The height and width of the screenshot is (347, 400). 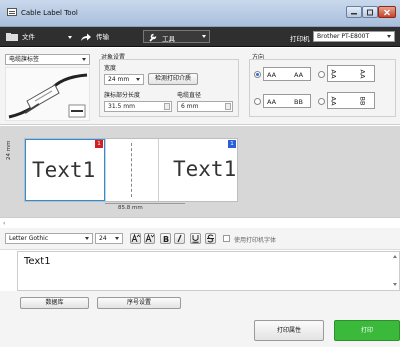 I want to click on splitter: ‹, so click(x=200, y=222).